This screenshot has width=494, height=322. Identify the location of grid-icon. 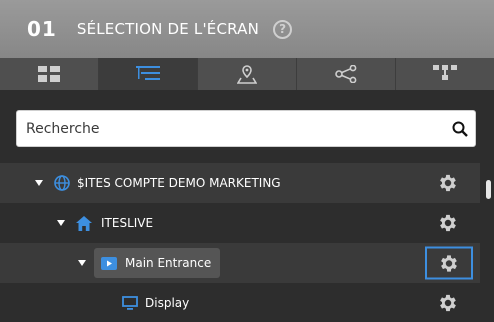
(49, 74).